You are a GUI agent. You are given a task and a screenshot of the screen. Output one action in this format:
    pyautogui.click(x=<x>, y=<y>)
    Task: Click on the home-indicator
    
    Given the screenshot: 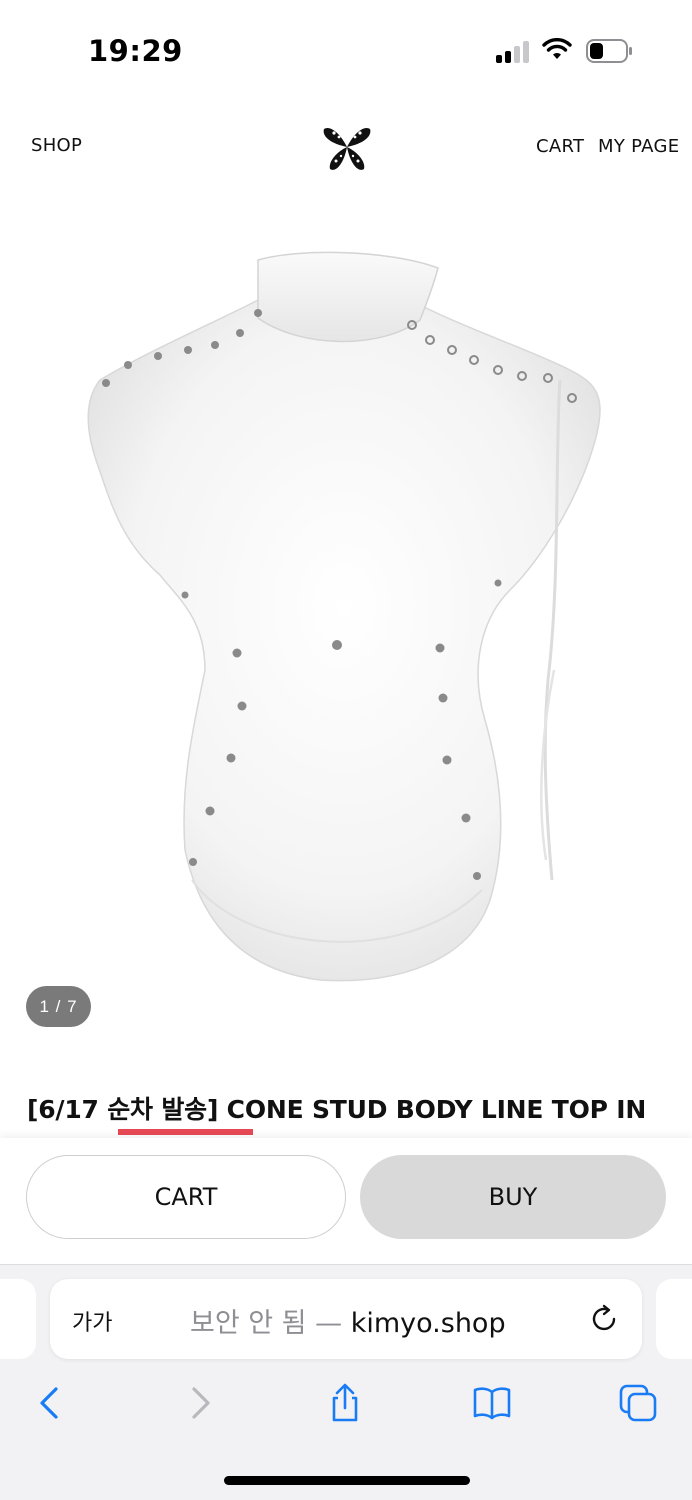 What is the action you would take?
    pyautogui.click(x=347, y=1480)
    